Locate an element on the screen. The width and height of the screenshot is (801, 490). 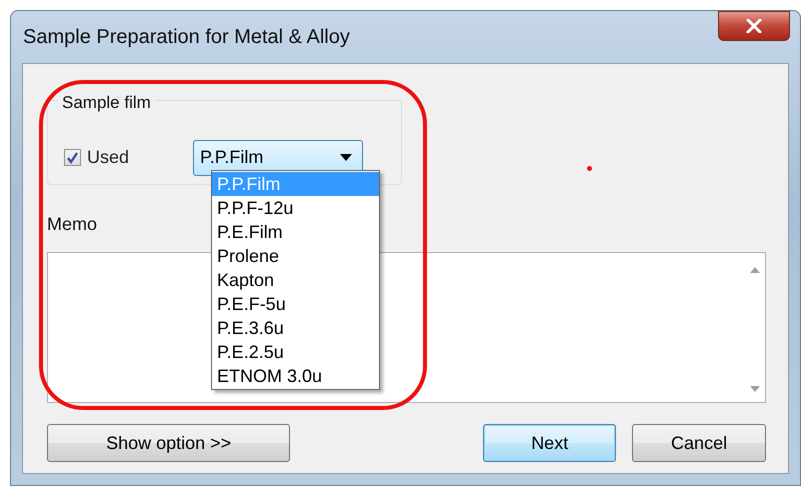
close-button is located at coordinates (754, 26).